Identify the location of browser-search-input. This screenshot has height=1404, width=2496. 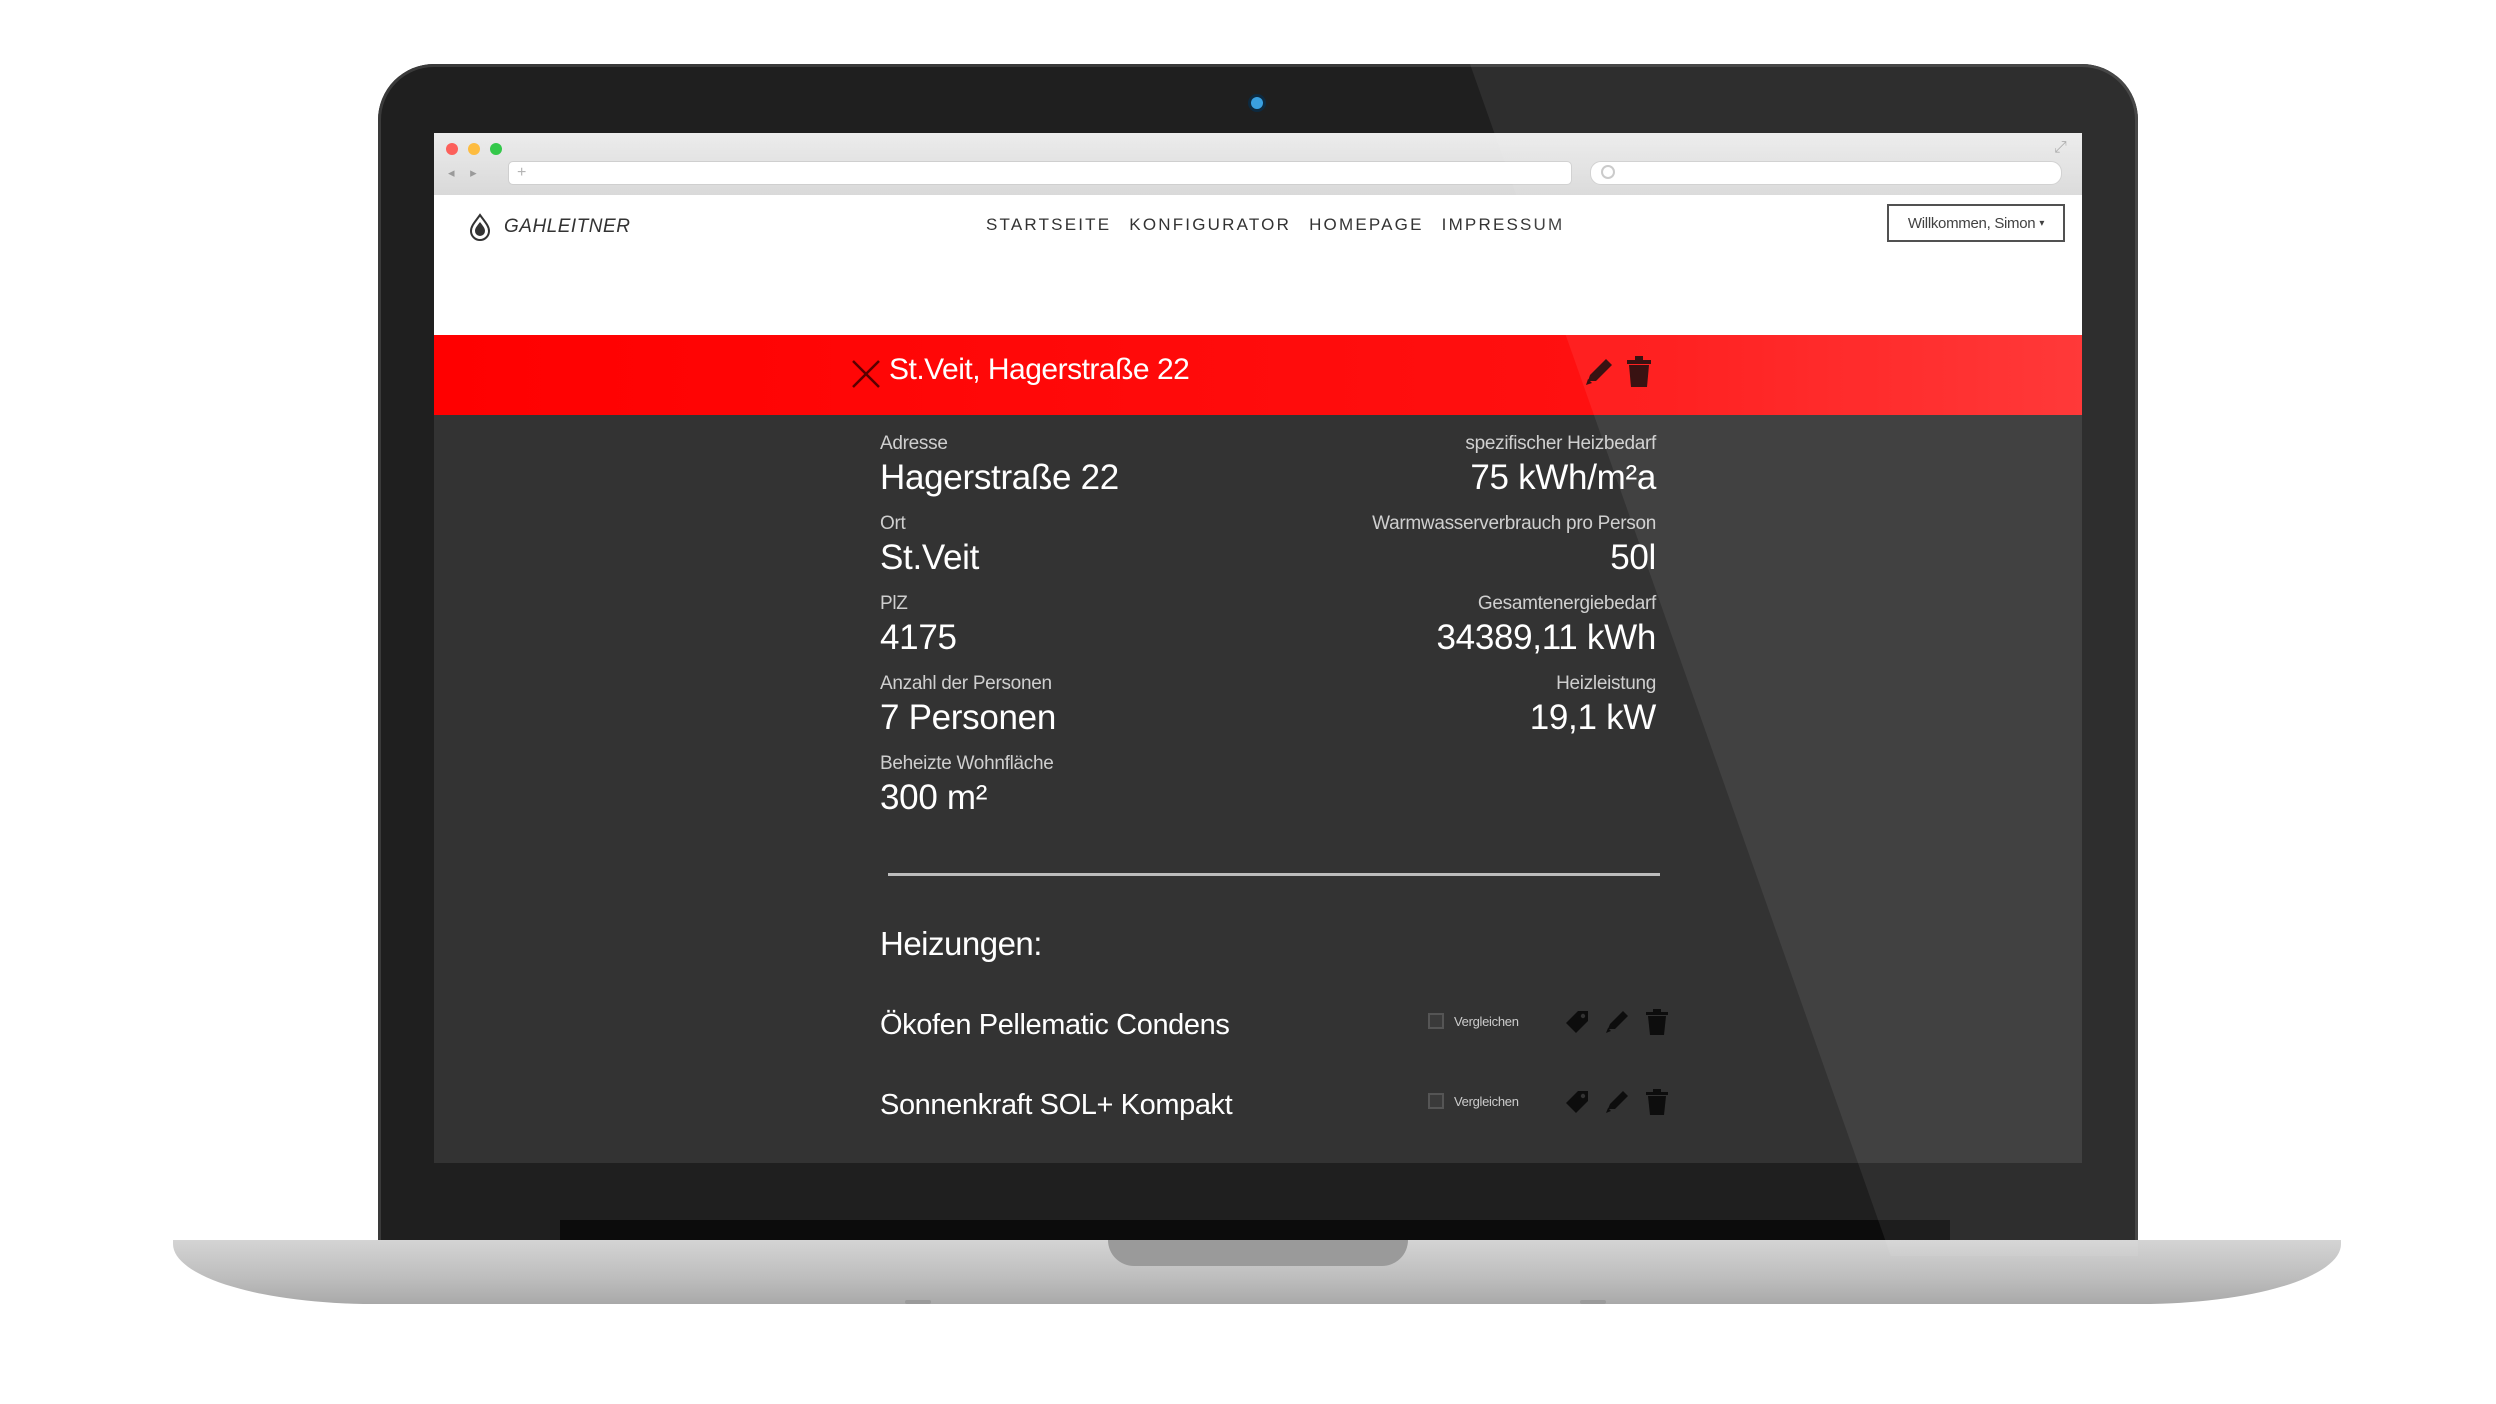
(1826, 173).